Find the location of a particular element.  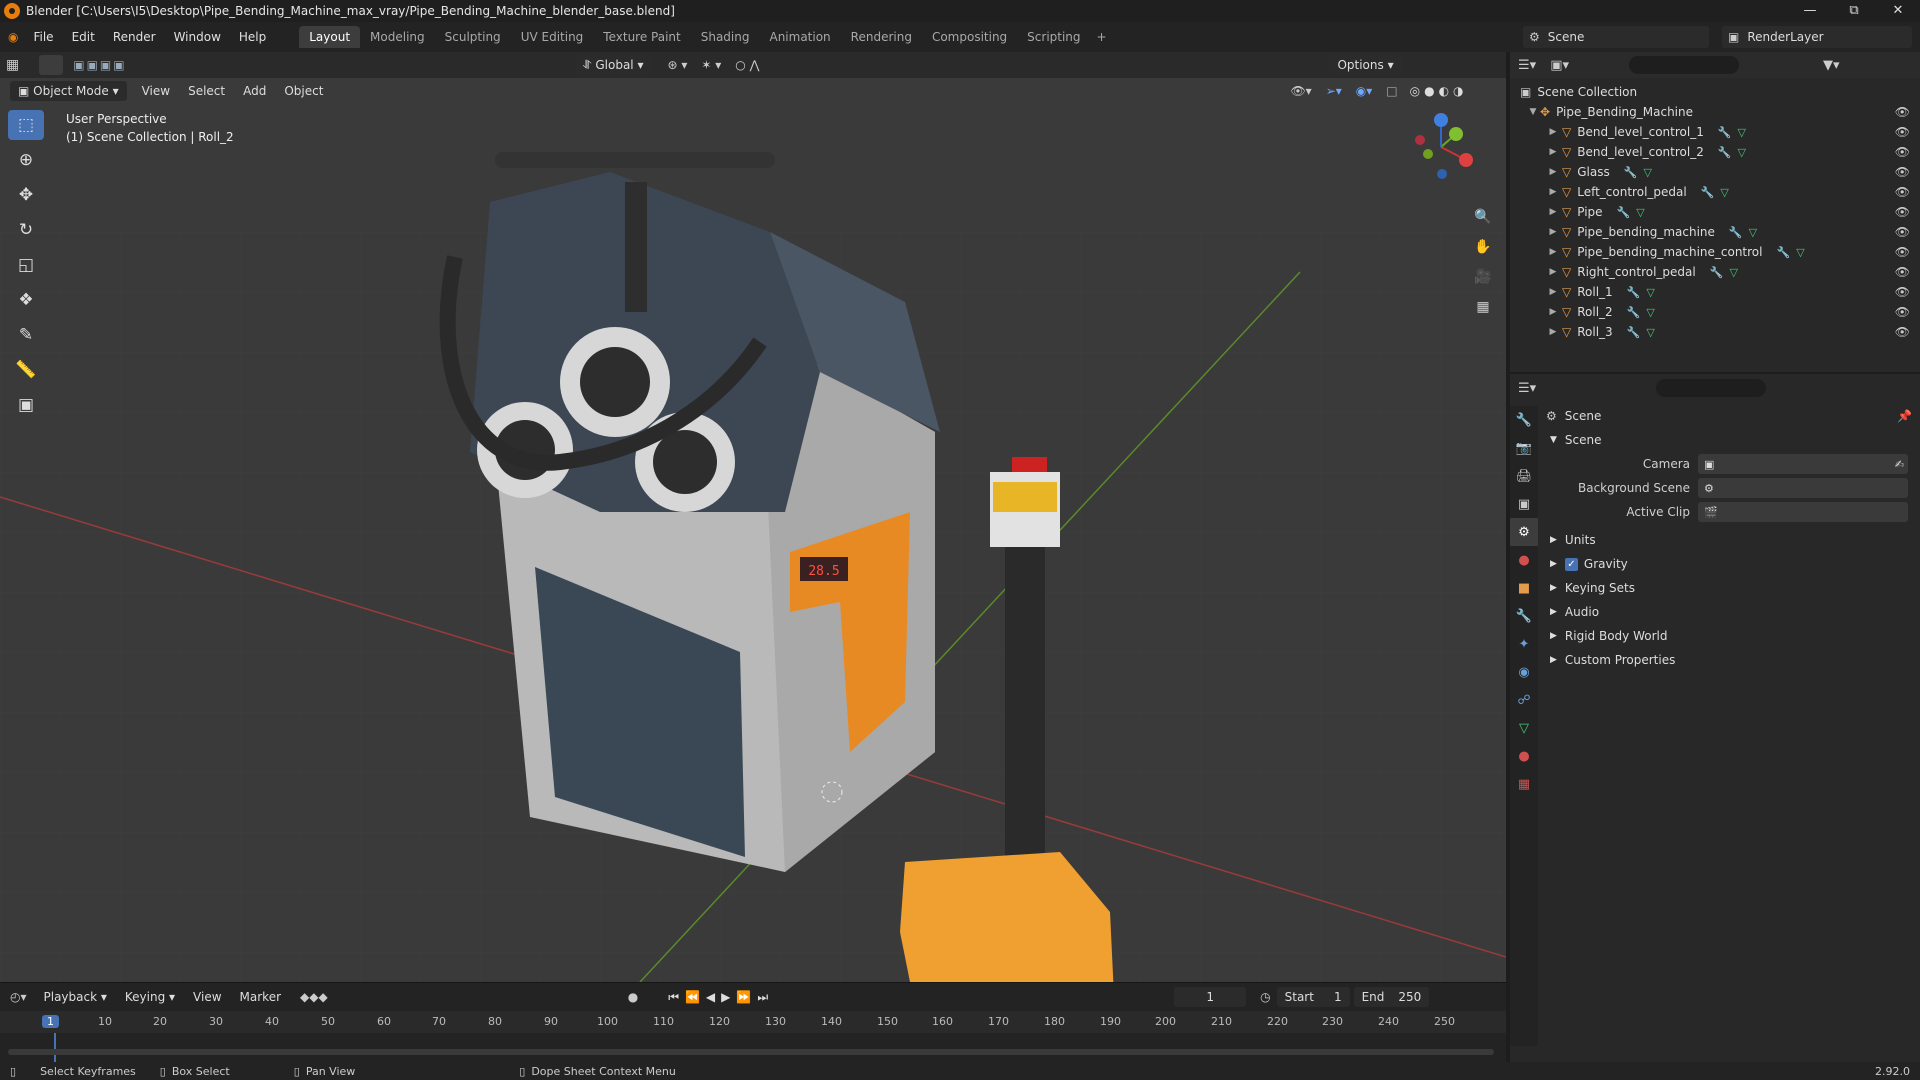

list-item: ▶ ▽ Right_control_pedal 🔧 ▽ 👁 is located at coordinates (1715, 272).